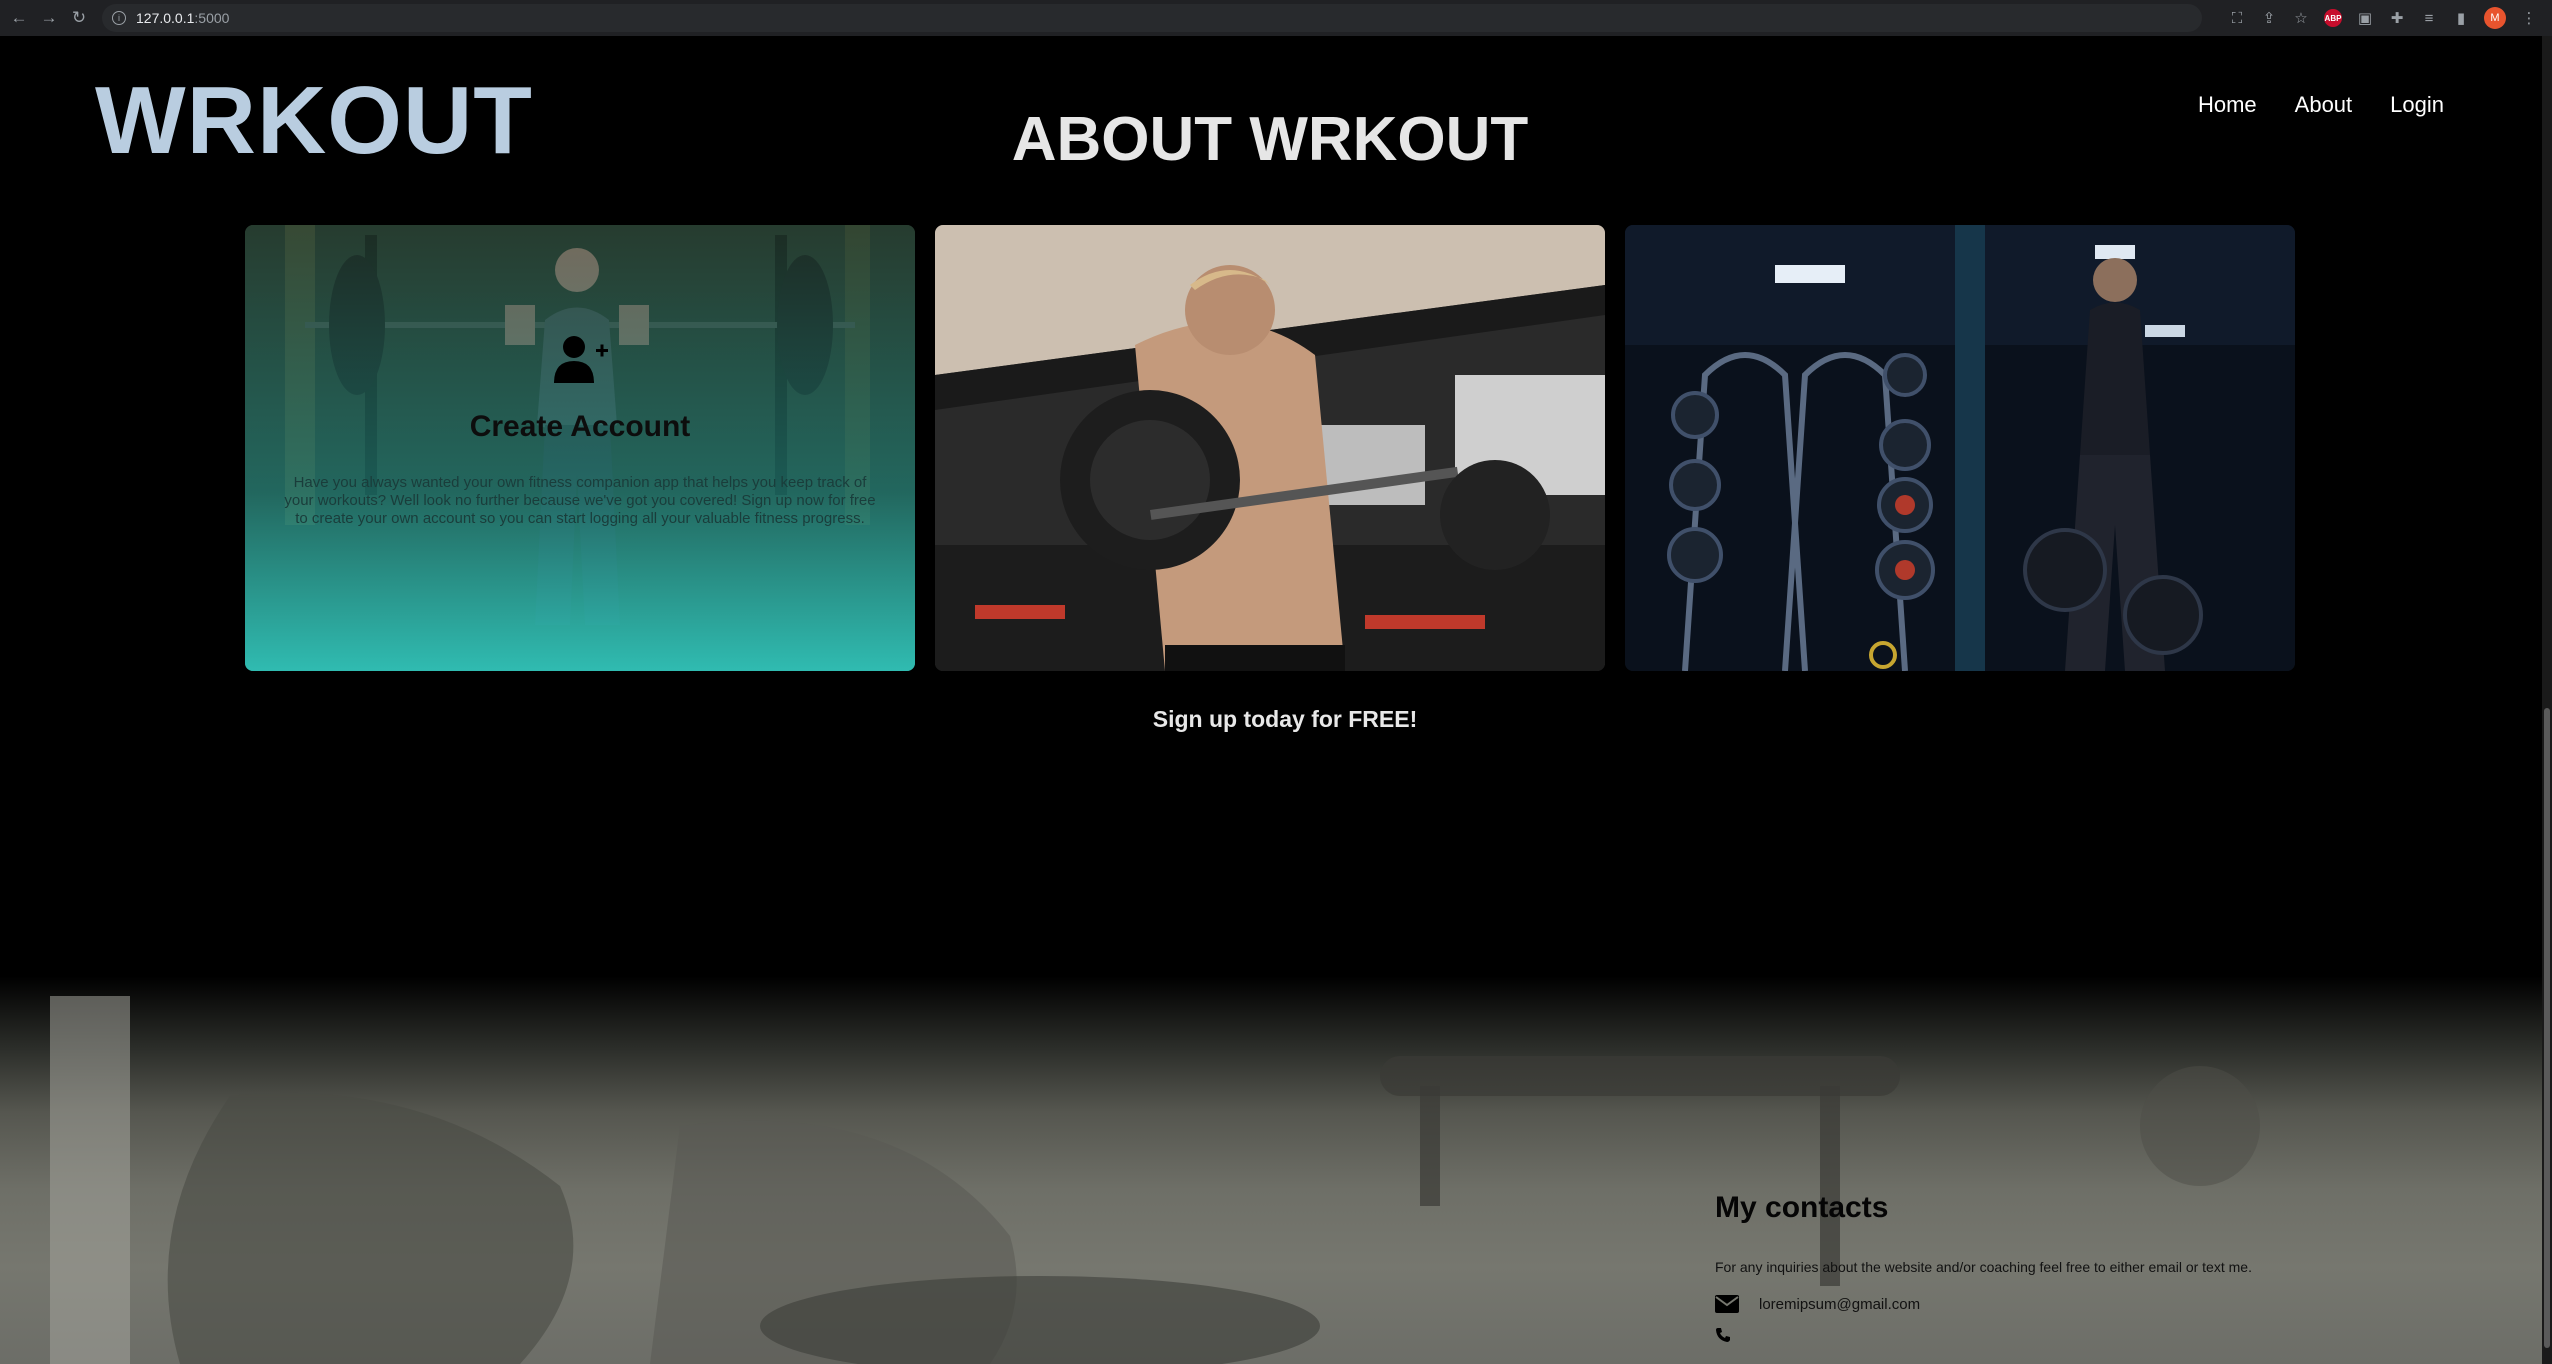 This screenshot has height=1364, width=2552. What do you see at coordinates (1839, 1304) in the screenshot?
I see `email-address: loremipsum@gmail.com` at bounding box center [1839, 1304].